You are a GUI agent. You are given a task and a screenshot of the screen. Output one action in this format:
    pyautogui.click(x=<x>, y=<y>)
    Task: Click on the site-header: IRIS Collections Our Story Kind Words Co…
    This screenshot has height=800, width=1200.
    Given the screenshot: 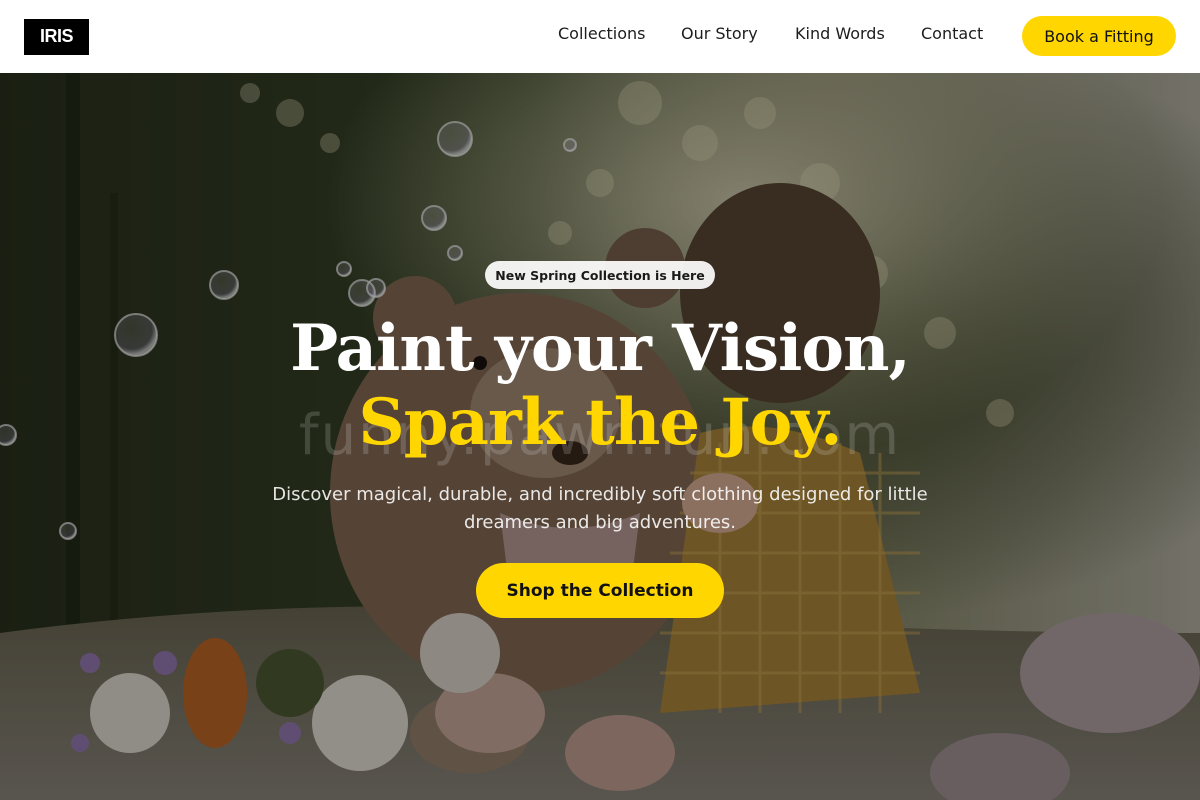 What is the action you would take?
    pyautogui.click(x=600, y=36)
    